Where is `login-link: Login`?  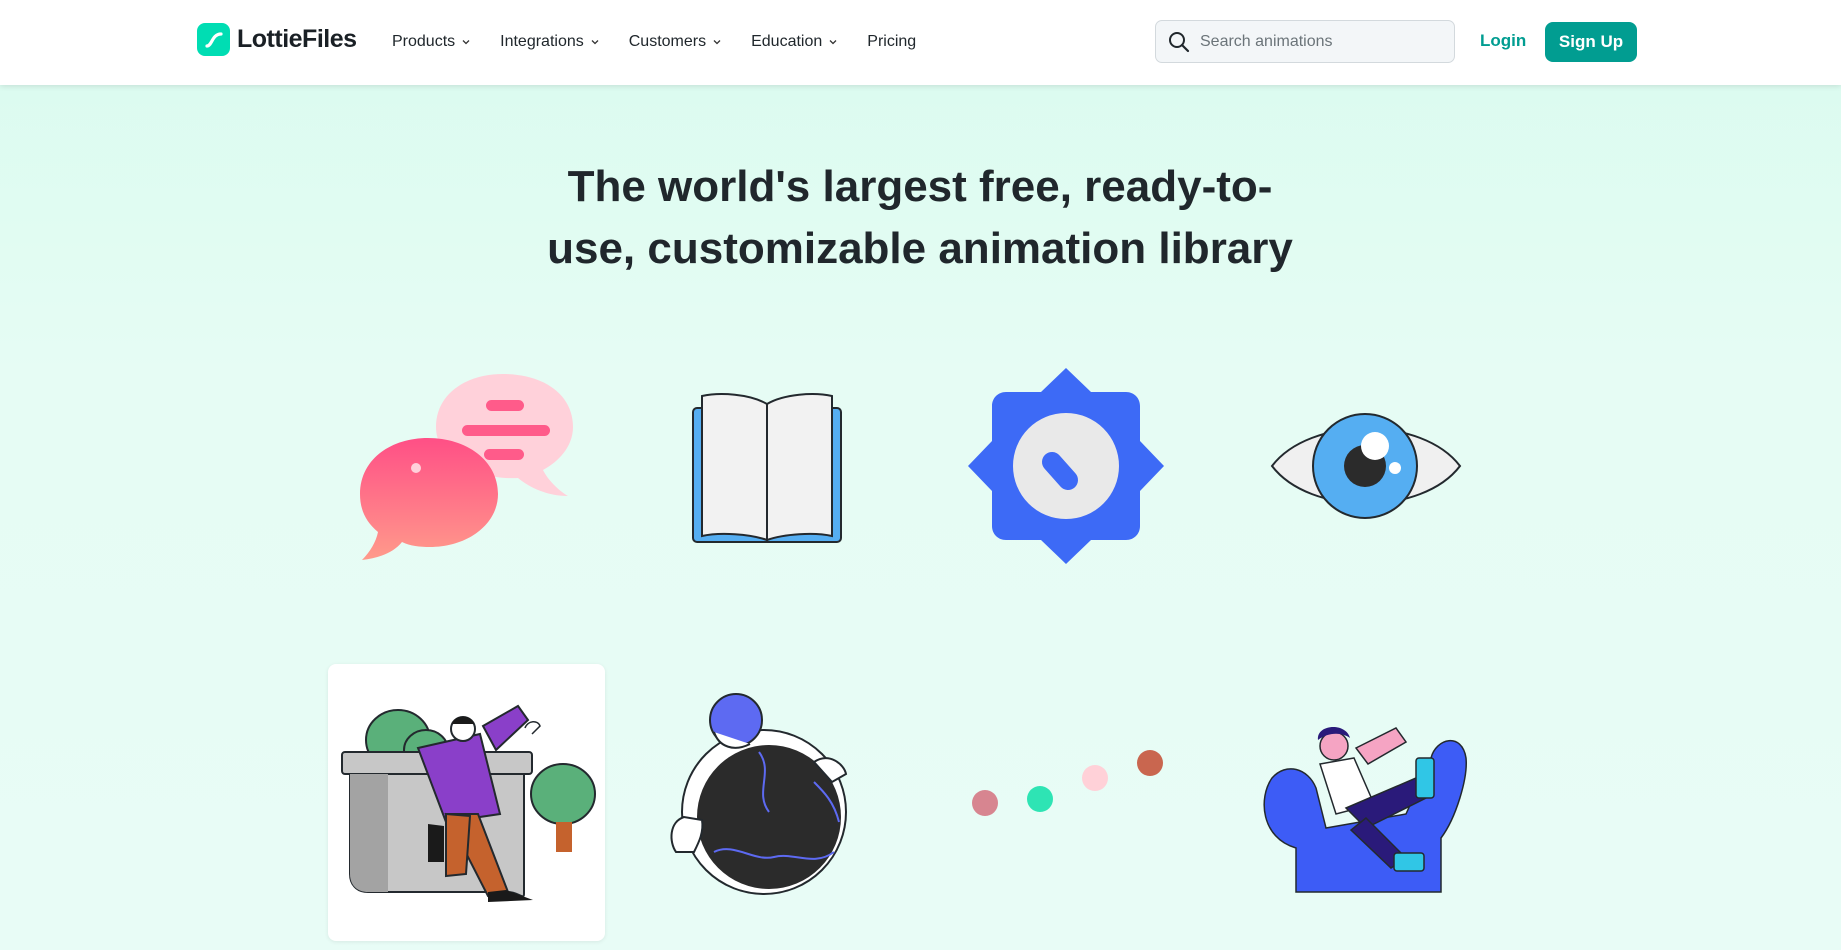 login-link: Login is located at coordinates (1503, 41).